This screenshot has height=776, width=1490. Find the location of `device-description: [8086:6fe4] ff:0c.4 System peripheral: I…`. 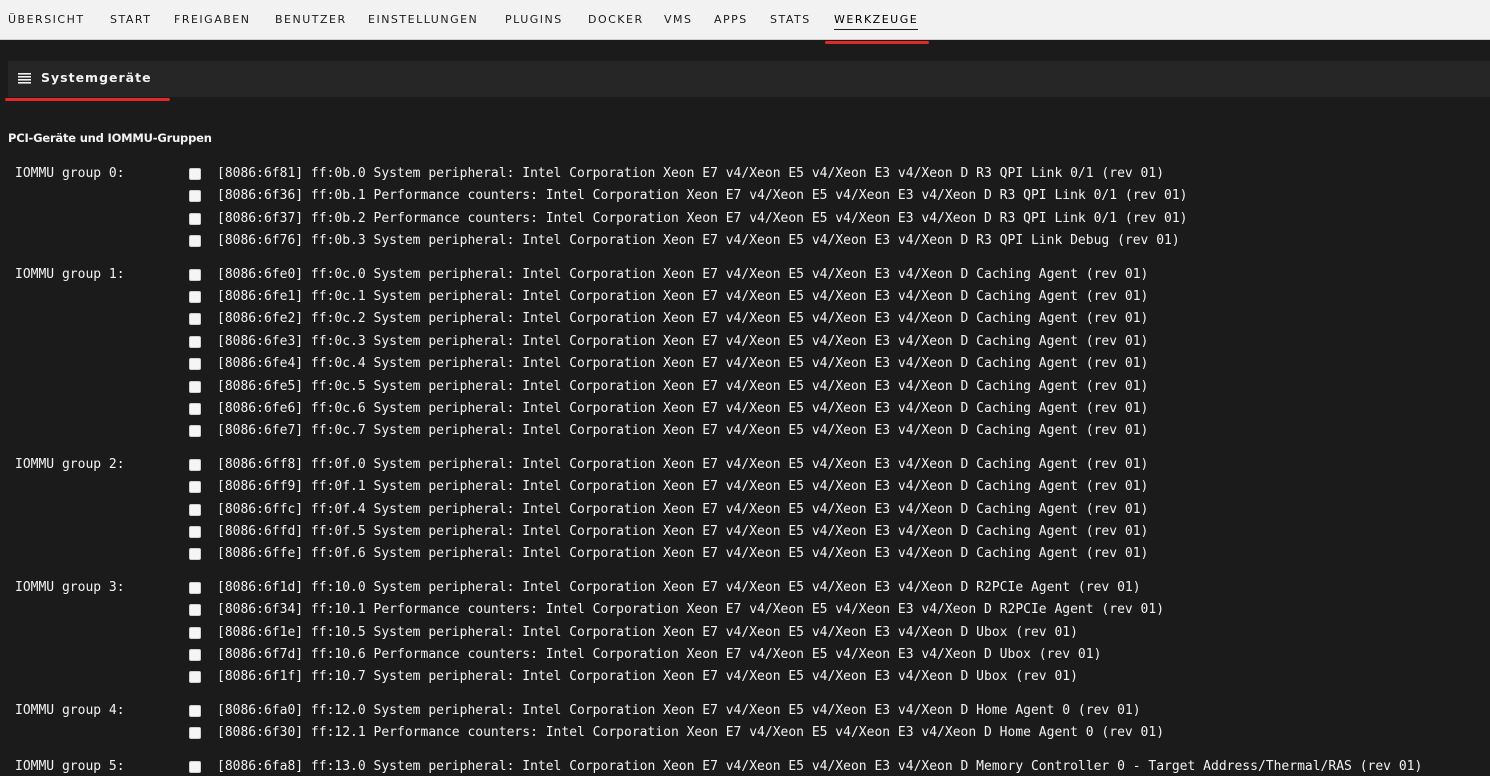

device-description: [8086:6fe4] ff:0c.4 System peripheral: I… is located at coordinates (683, 363).